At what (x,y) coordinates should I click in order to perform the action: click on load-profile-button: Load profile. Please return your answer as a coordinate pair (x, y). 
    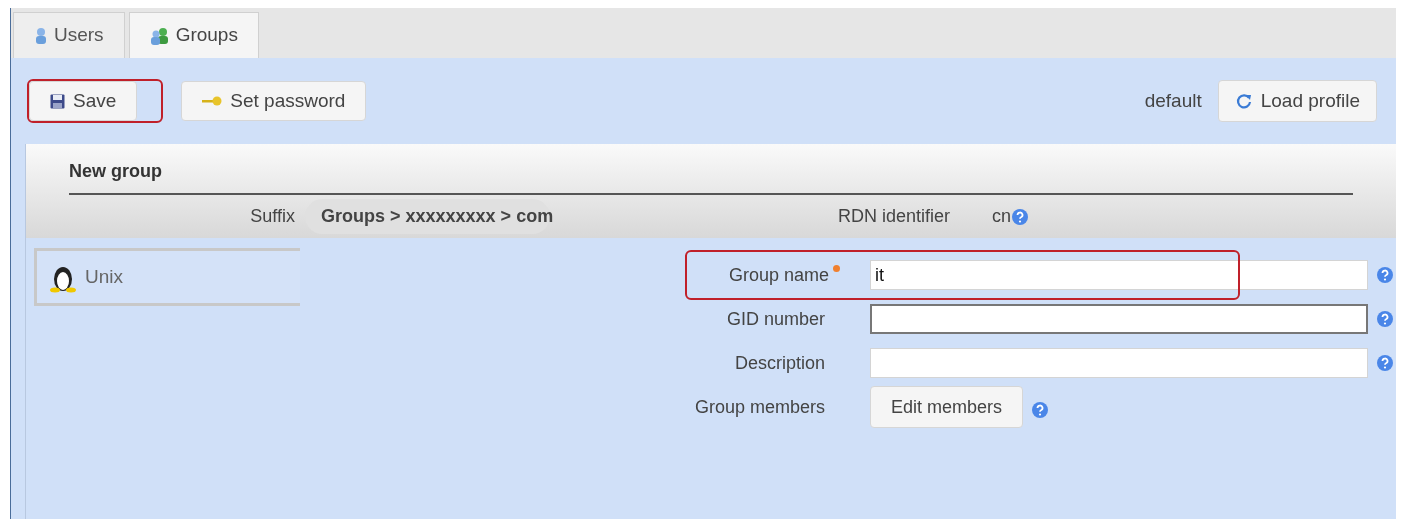
    Looking at the image, I should click on (1297, 101).